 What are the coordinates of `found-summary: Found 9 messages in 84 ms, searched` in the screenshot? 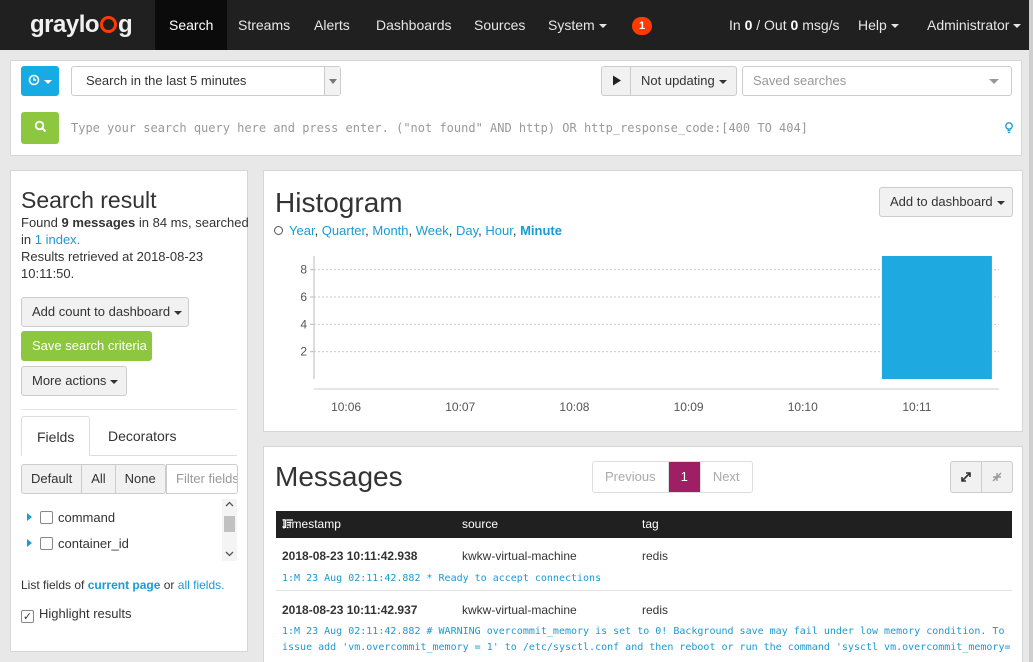 It's located at (135, 222).